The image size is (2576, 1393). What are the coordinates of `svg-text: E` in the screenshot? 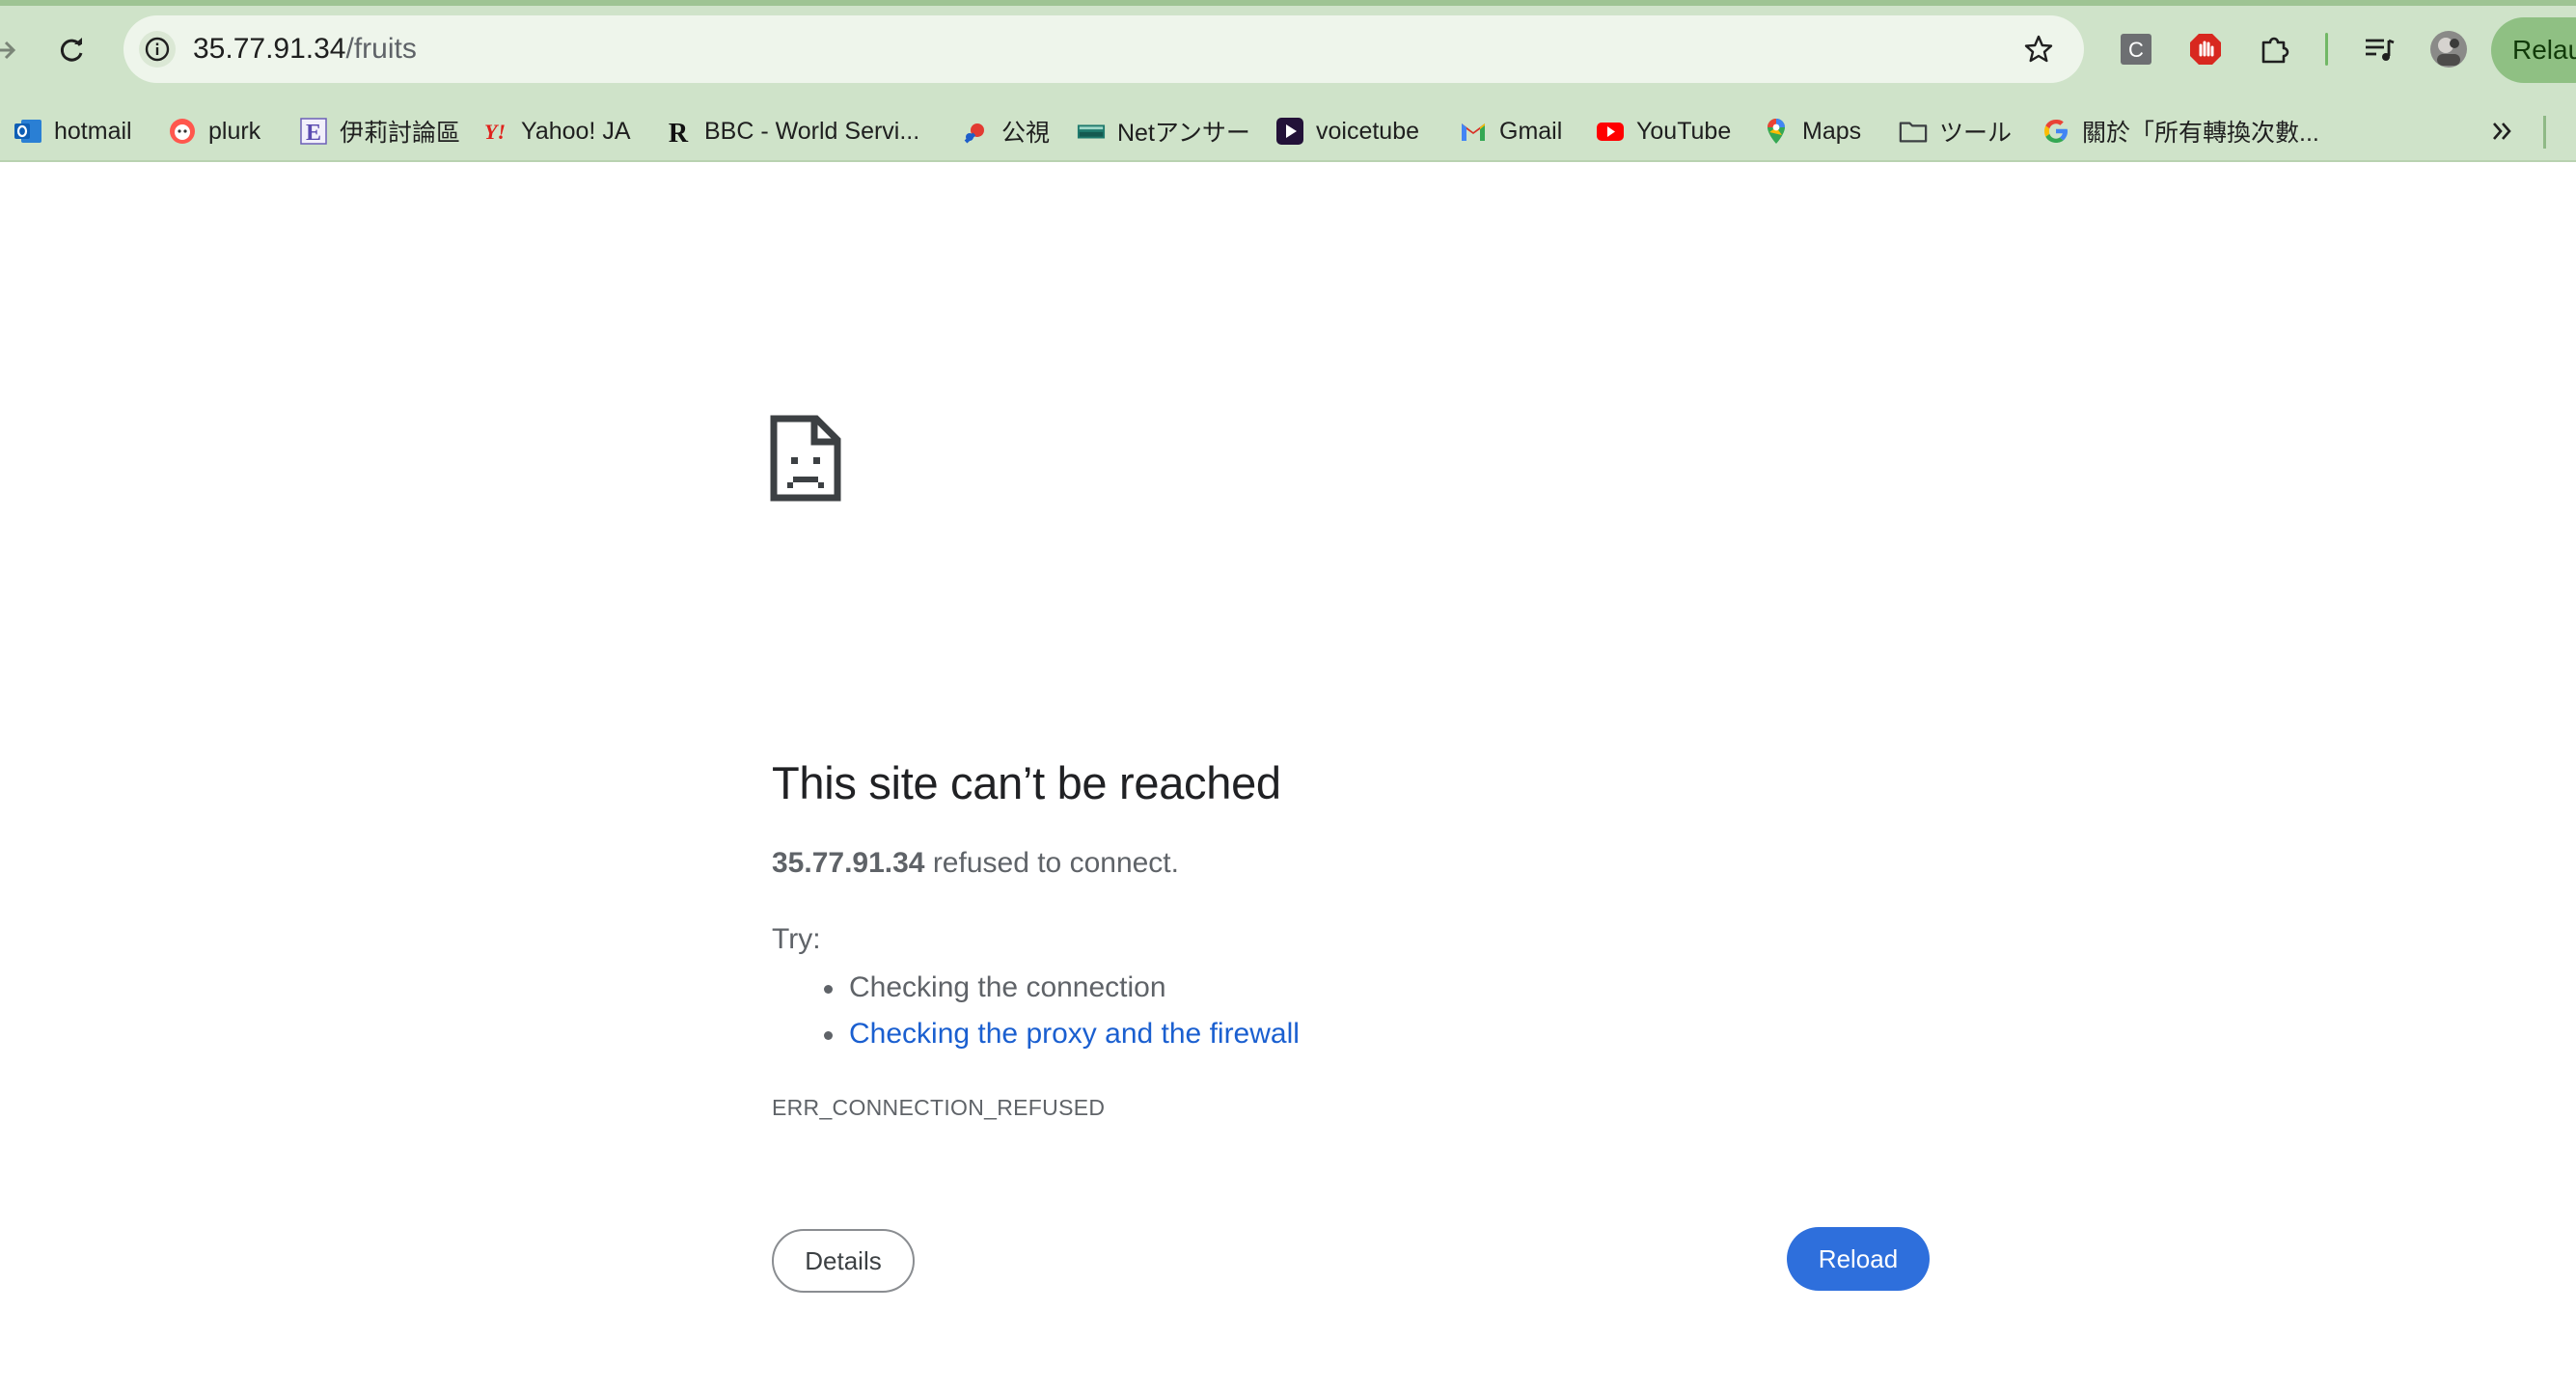 It's located at (313, 133).